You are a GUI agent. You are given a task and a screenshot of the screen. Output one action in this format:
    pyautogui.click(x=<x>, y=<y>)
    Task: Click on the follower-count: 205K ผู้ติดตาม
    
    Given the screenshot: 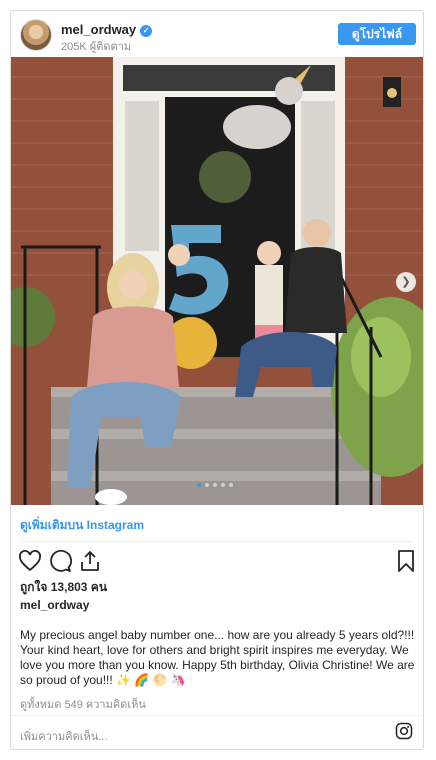 What is the action you would take?
    pyautogui.click(x=96, y=47)
    